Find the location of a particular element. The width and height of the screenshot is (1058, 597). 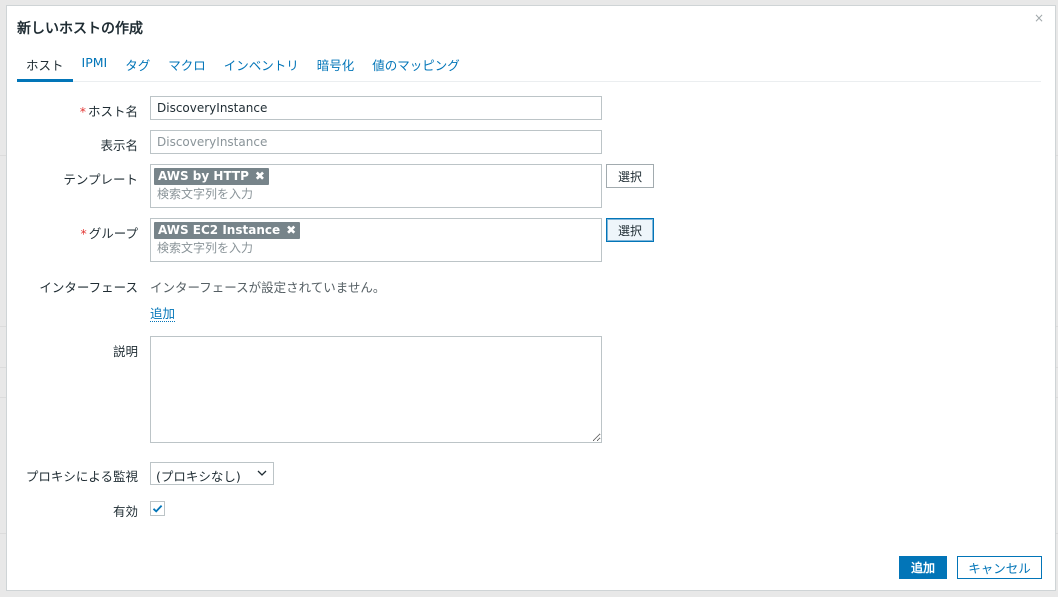

tab-macros: マクロ is located at coordinates (187, 65).